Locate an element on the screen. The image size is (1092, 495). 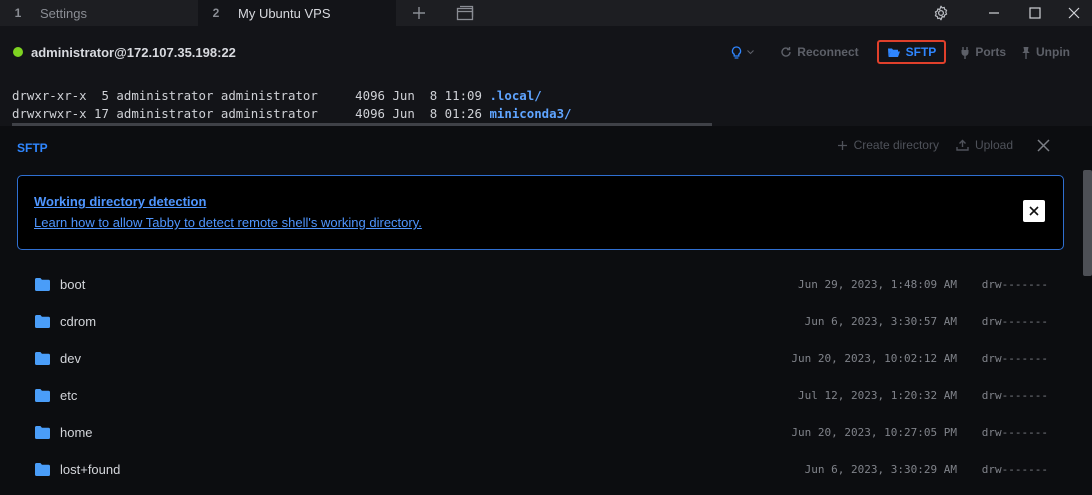
file-name: home is located at coordinates (76, 432).